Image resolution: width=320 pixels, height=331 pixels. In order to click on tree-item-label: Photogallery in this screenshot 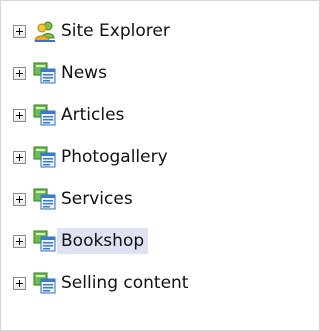, I will do `click(114, 157)`.